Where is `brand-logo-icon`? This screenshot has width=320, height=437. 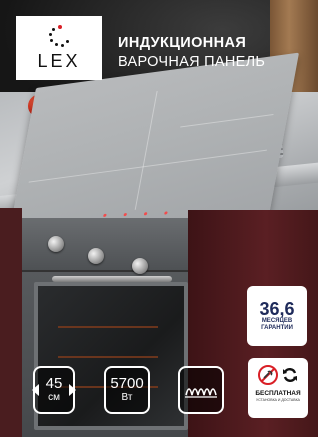
brand-logo-icon is located at coordinates (59, 35).